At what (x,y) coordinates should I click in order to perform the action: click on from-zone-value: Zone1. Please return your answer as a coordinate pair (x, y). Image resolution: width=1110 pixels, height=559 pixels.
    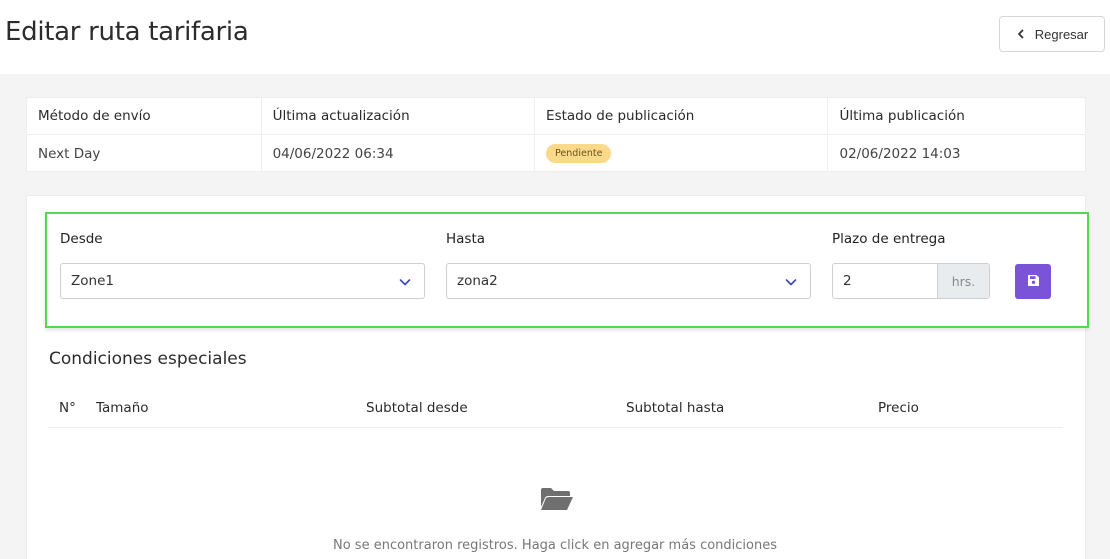
    Looking at the image, I should click on (92, 281).